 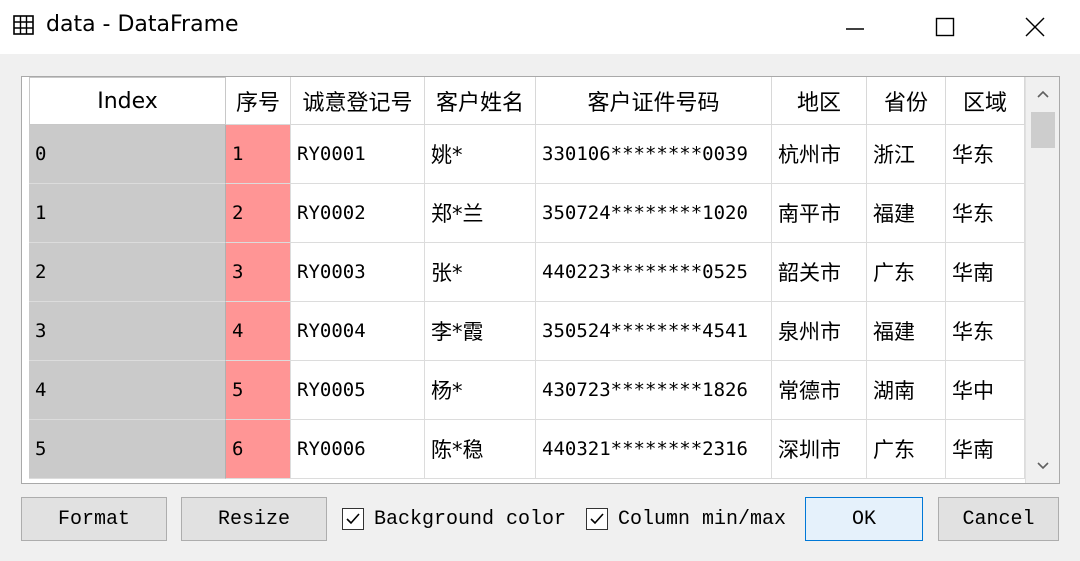 I want to click on cell-index: 3, so click(x=127, y=331).